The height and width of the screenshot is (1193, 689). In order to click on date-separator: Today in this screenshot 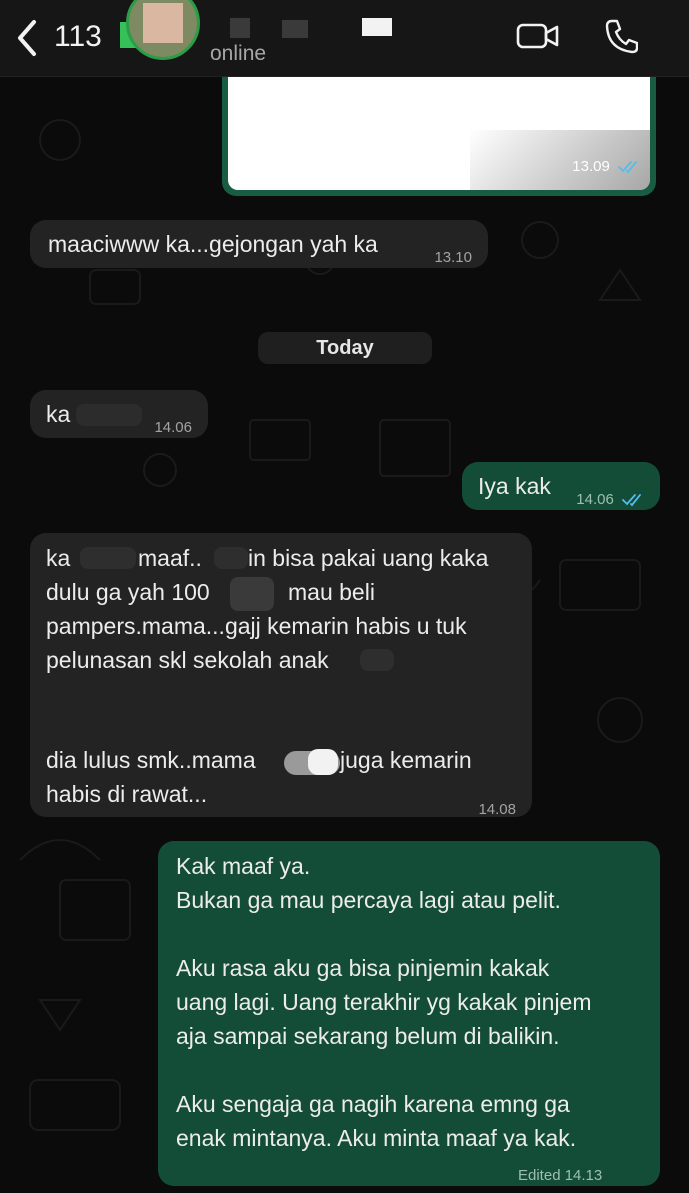, I will do `click(345, 348)`.